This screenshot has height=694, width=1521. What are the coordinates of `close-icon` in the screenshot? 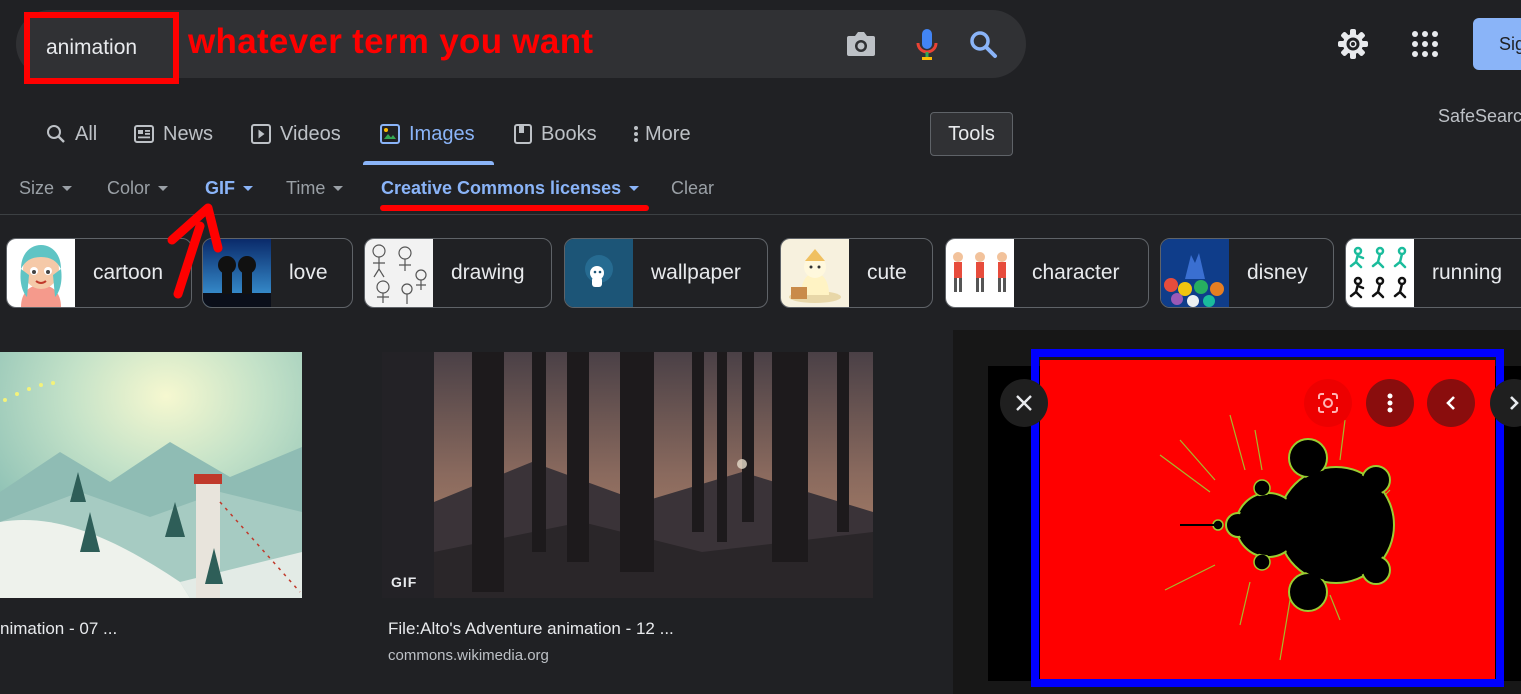 It's located at (1024, 403).